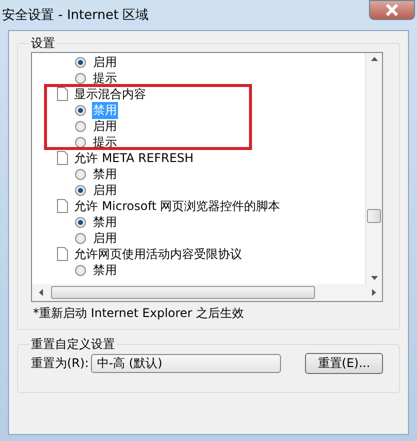 The width and height of the screenshot is (417, 441). What do you see at coordinates (374, 278) in the screenshot?
I see `scroll-down-icon` at bounding box center [374, 278].